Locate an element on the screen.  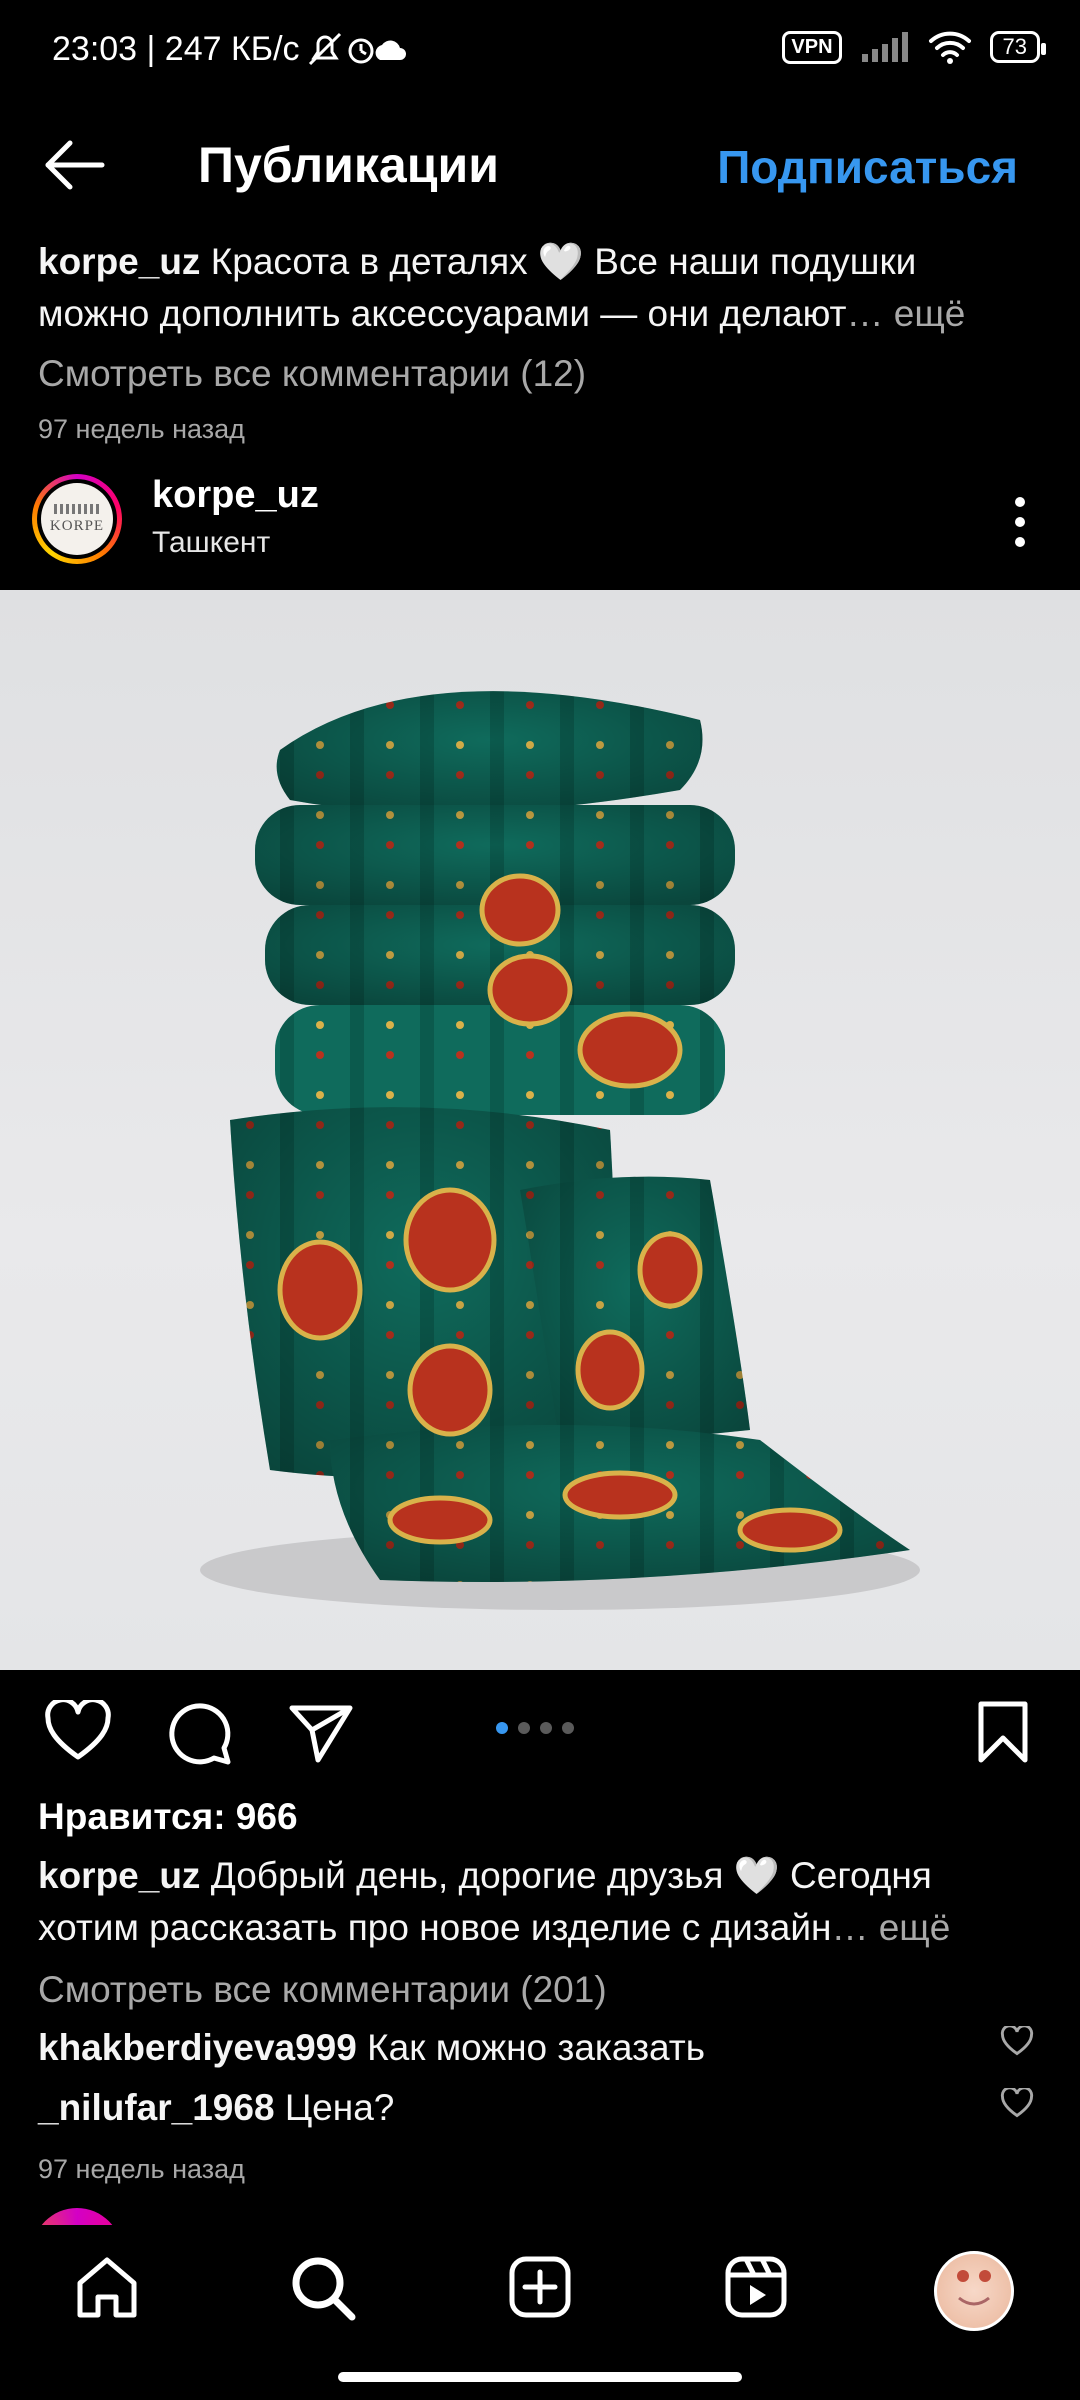
prev-caption-username: korpe_uz is located at coordinates (119, 261).